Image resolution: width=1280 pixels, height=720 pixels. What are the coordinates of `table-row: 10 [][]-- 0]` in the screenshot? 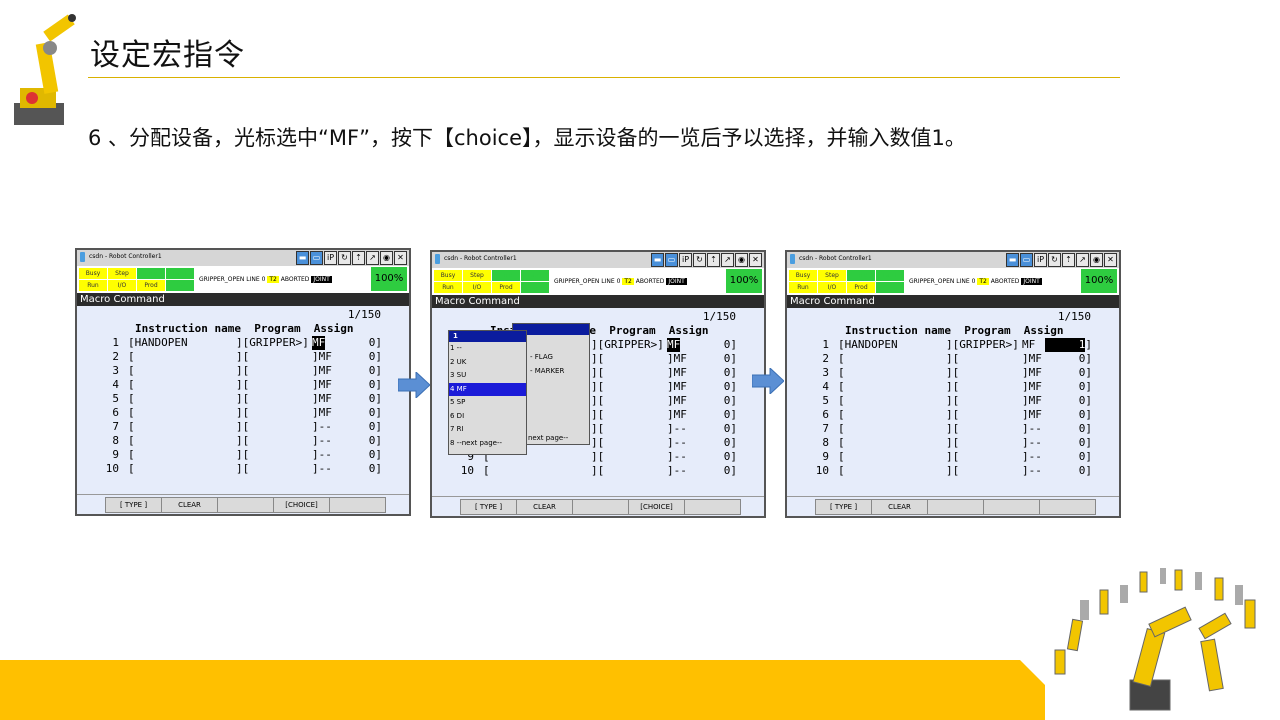 It's located at (598, 471).